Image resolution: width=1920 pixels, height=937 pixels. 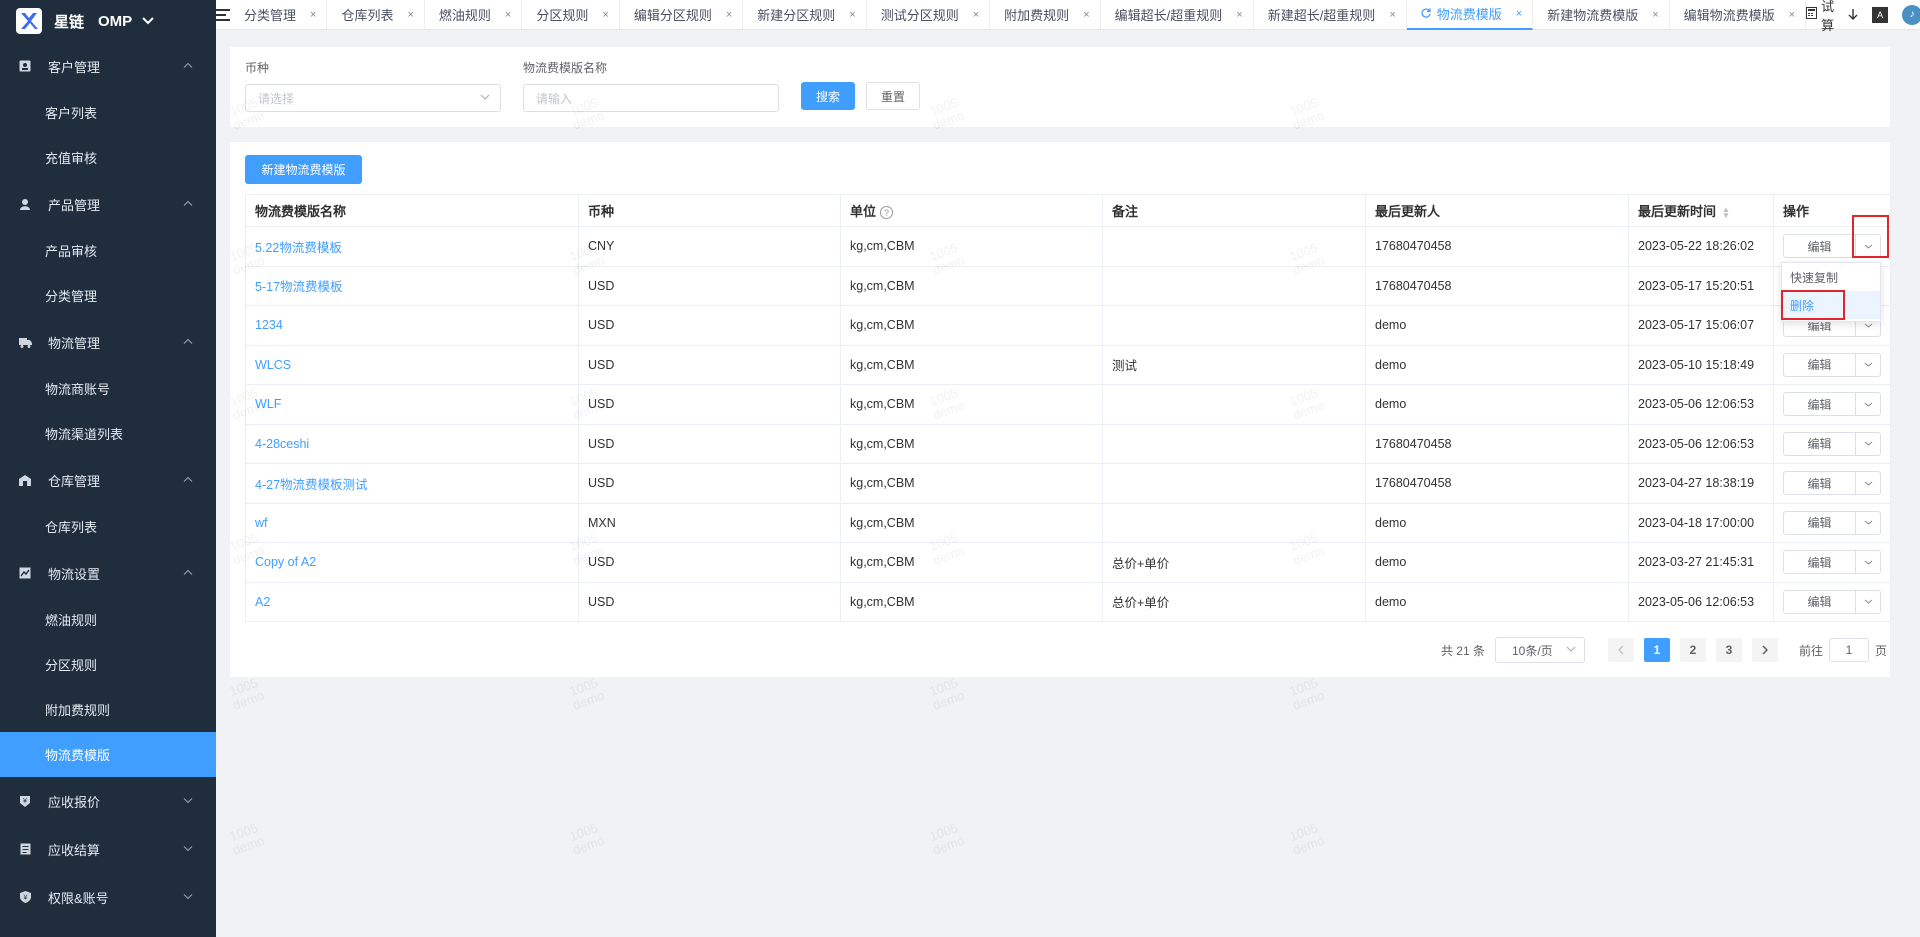 What do you see at coordinates (108, 157) in the screenshot?
I see `sidebar-item: 充值审核` at bounding box center [108, 157].